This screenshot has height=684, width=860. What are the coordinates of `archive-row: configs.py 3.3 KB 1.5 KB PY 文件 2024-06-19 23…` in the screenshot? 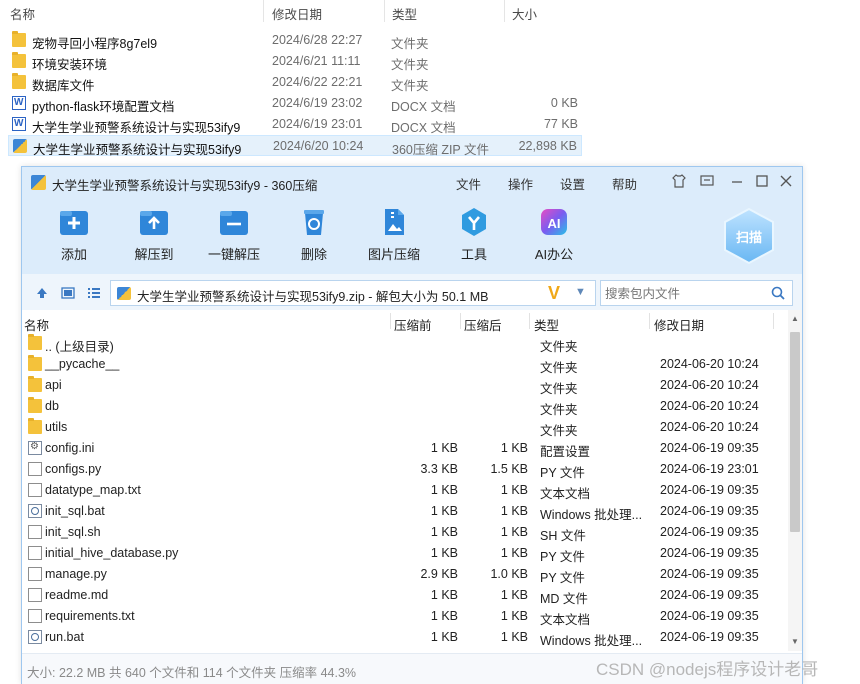 It's located at (405, 469).